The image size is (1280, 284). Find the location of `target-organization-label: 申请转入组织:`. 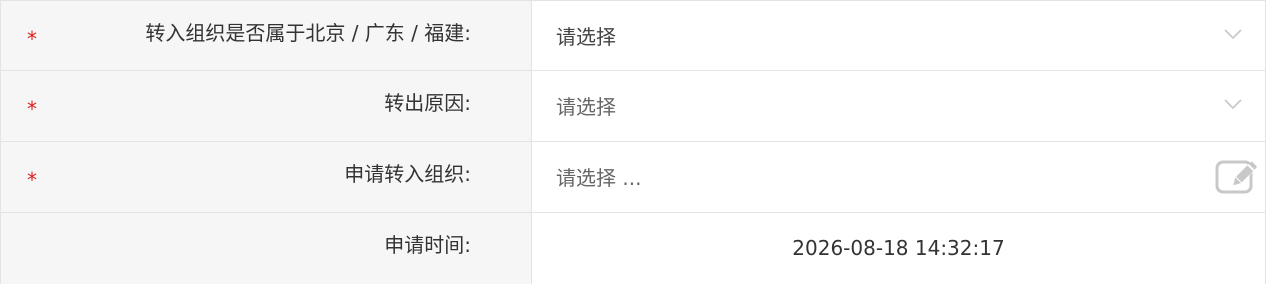

target-organization-label: 申请转入组织: is located at coordinates (407, 174).